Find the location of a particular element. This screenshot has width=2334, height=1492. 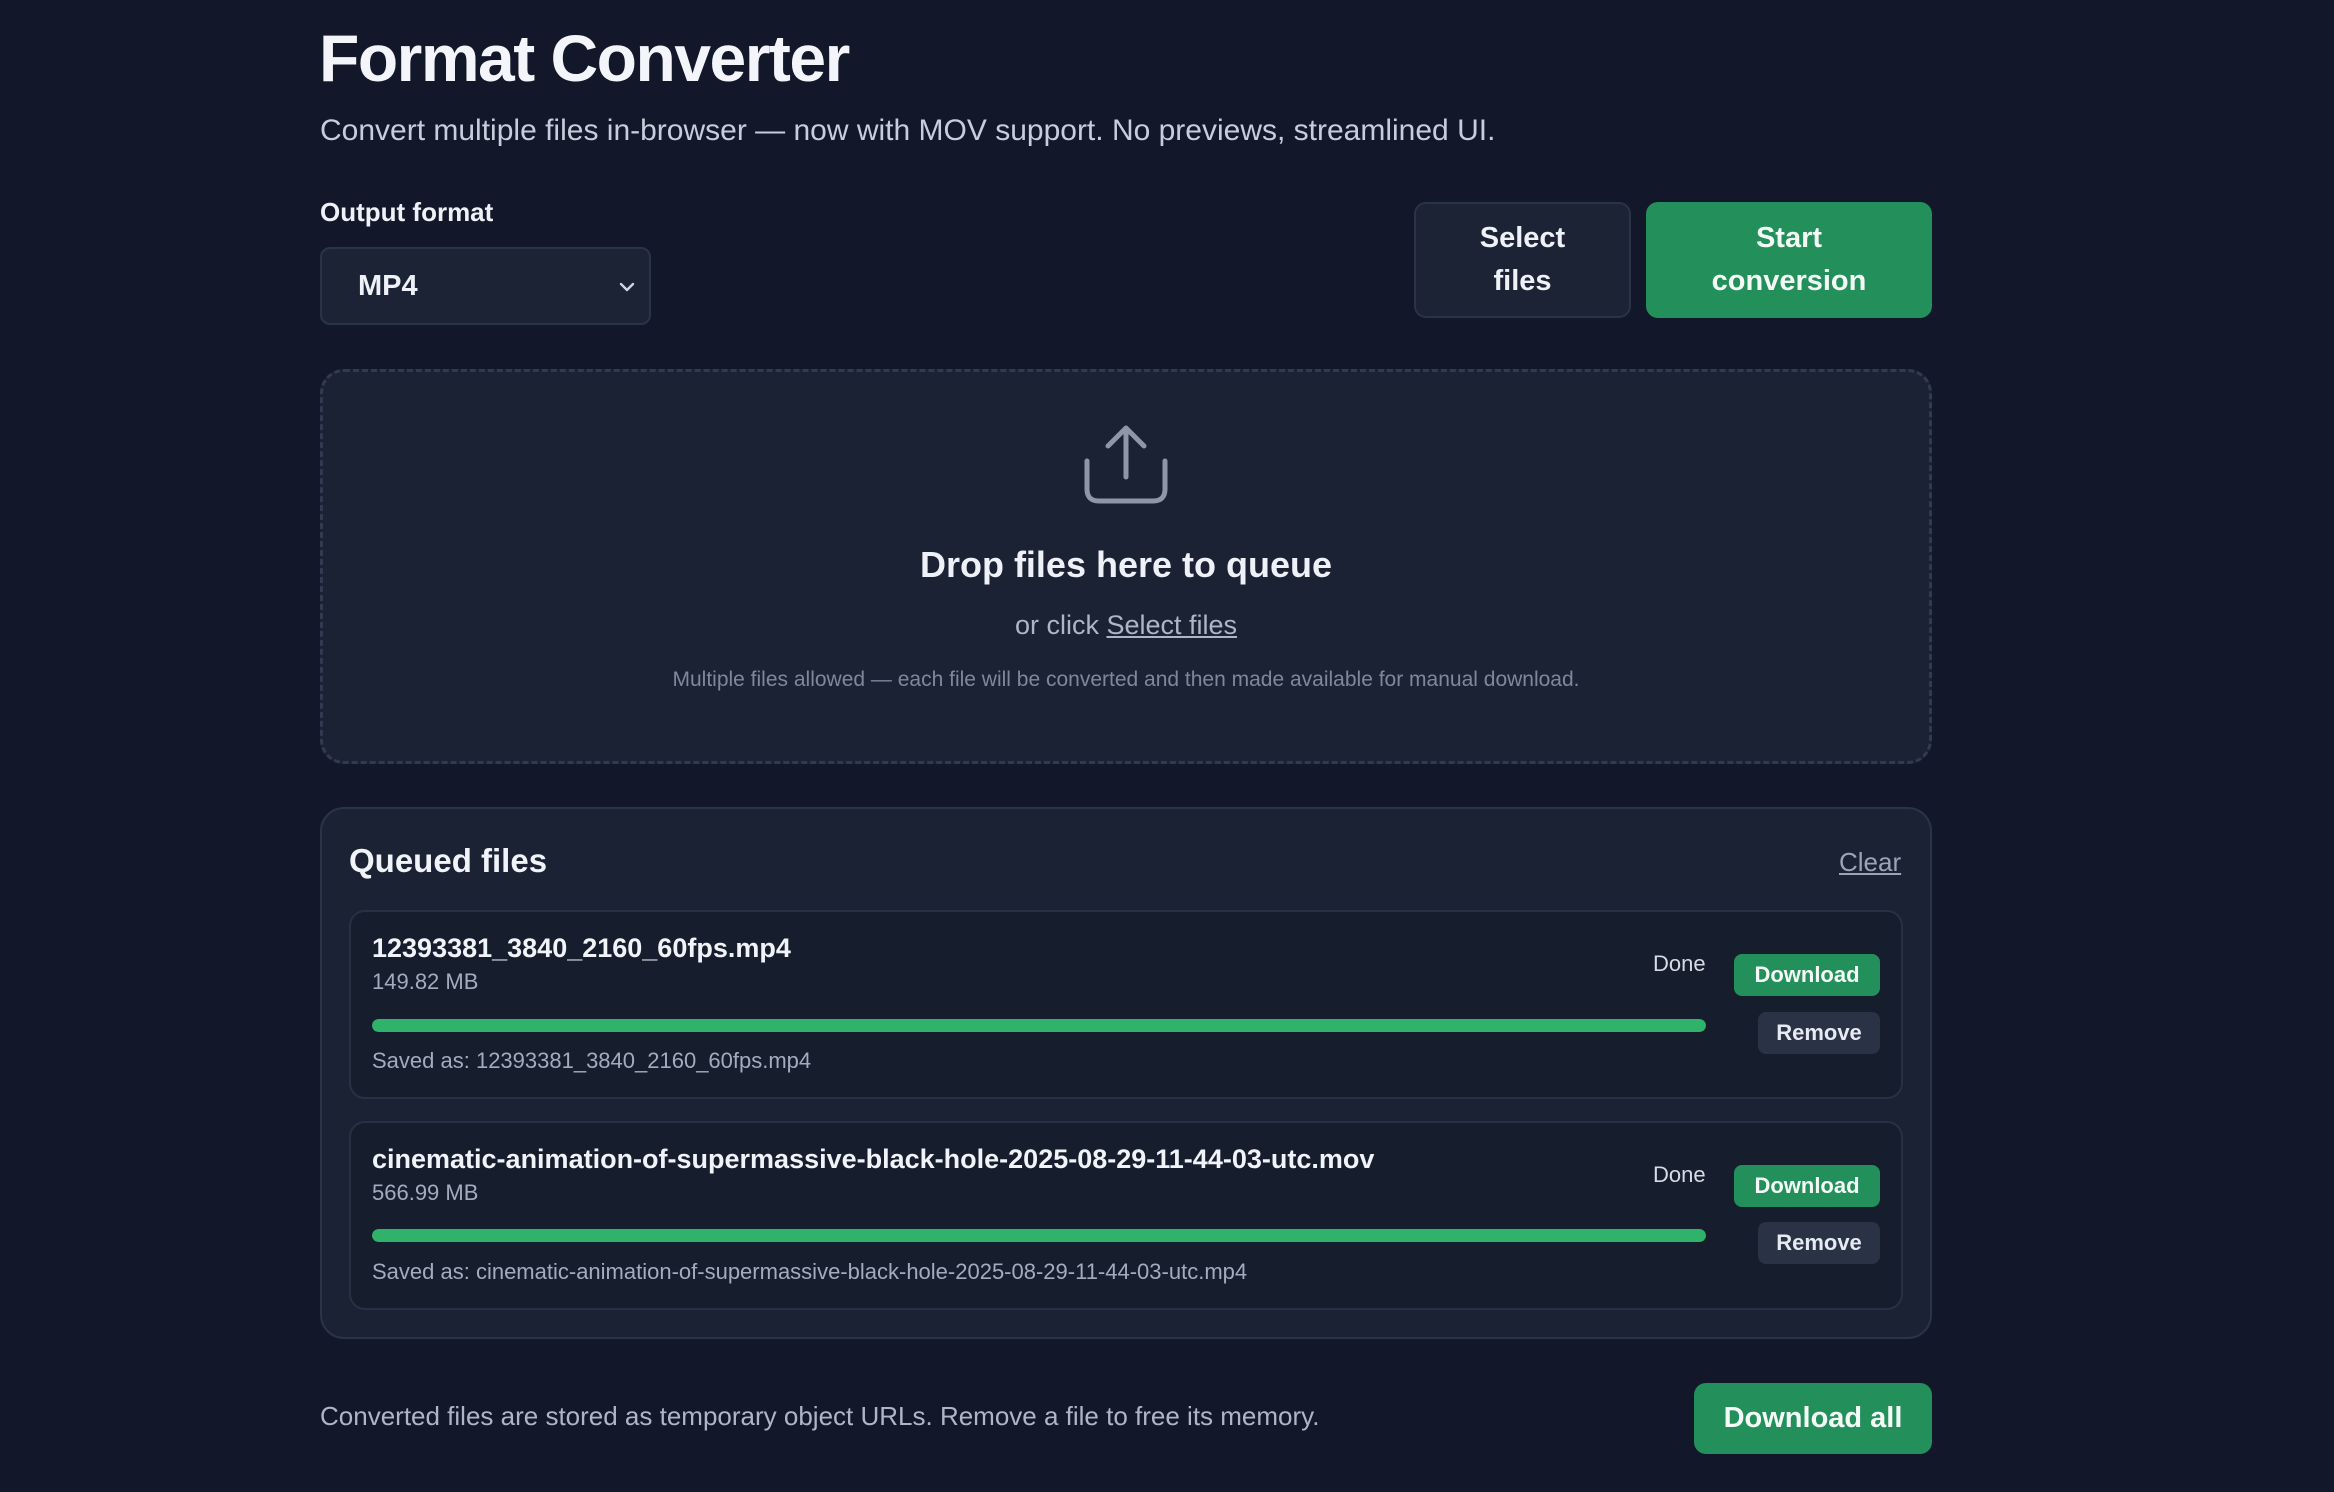

download-all-button: Download all is located at coordinates (1813, 1418).